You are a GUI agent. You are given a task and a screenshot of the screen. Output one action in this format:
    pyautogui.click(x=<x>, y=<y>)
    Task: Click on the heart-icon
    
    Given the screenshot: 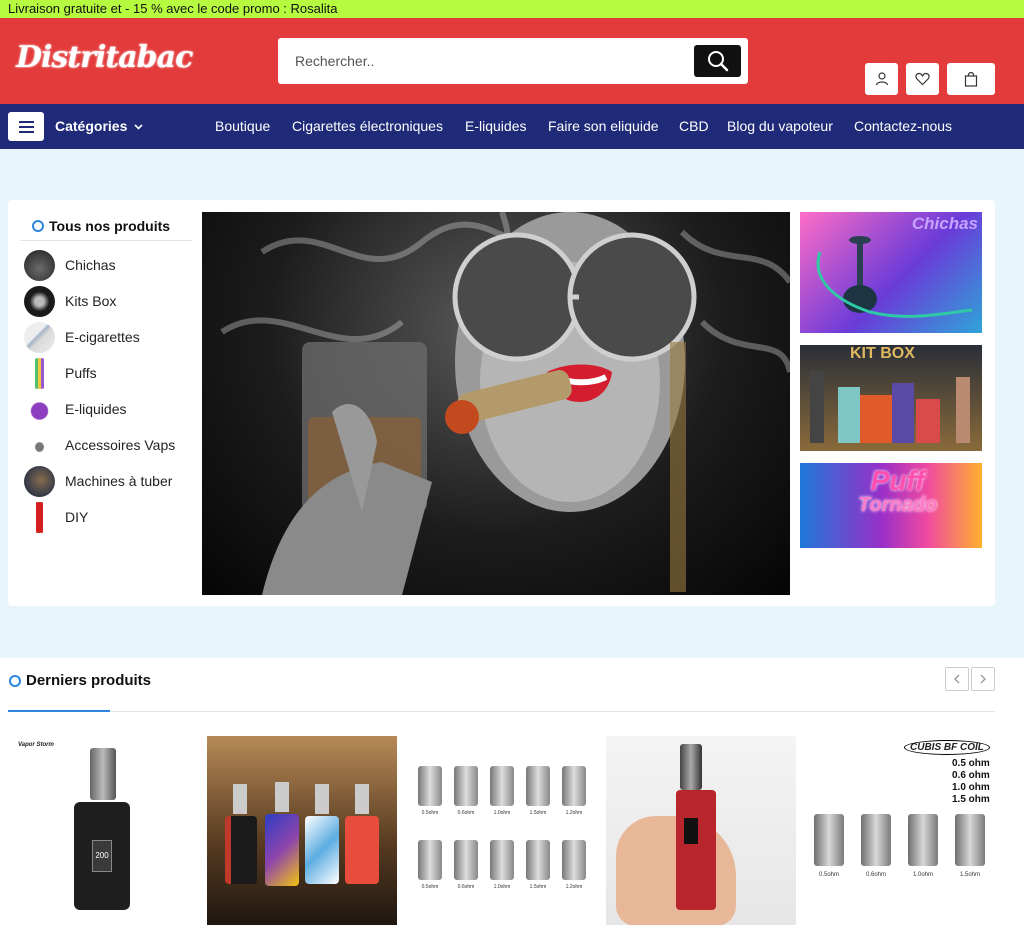 What is the action you would take?
    pyautogui.click(x=922, y=79)
    